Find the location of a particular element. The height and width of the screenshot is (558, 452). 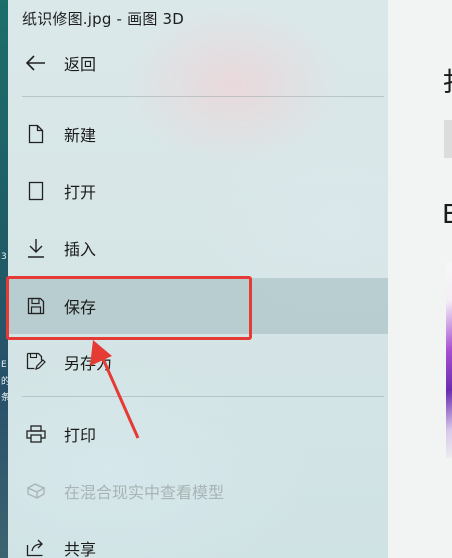

recent-image-thumbnail is located at coordinates (449, 360).